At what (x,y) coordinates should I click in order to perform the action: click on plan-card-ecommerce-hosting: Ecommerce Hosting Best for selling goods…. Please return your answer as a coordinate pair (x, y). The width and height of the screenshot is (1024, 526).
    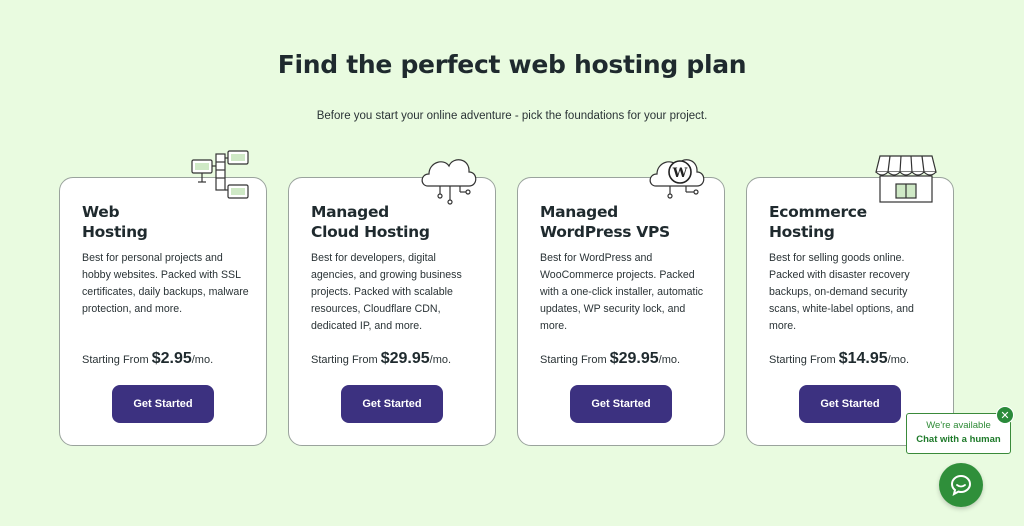
    Looking at the image, I should click on (850, 311).